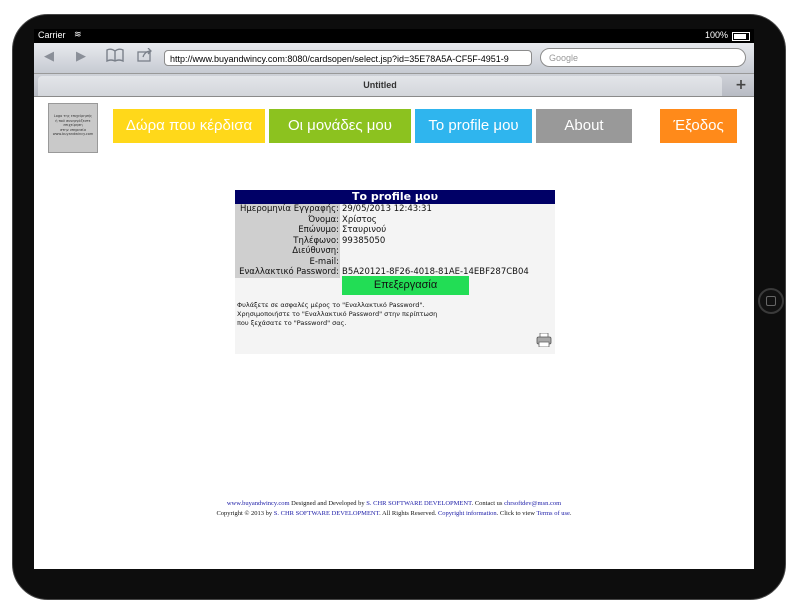  I want to click on footer-text: . Click to view, so click(516, 513).